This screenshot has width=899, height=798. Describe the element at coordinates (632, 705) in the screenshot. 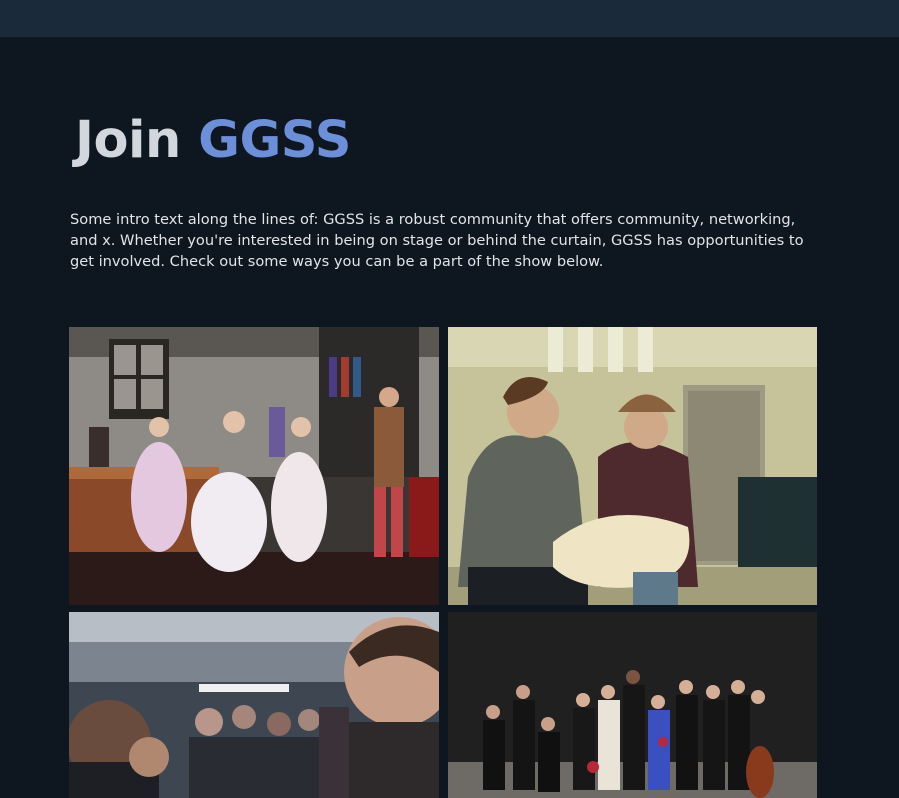

I see `orchestra-cast-photo` at that location.